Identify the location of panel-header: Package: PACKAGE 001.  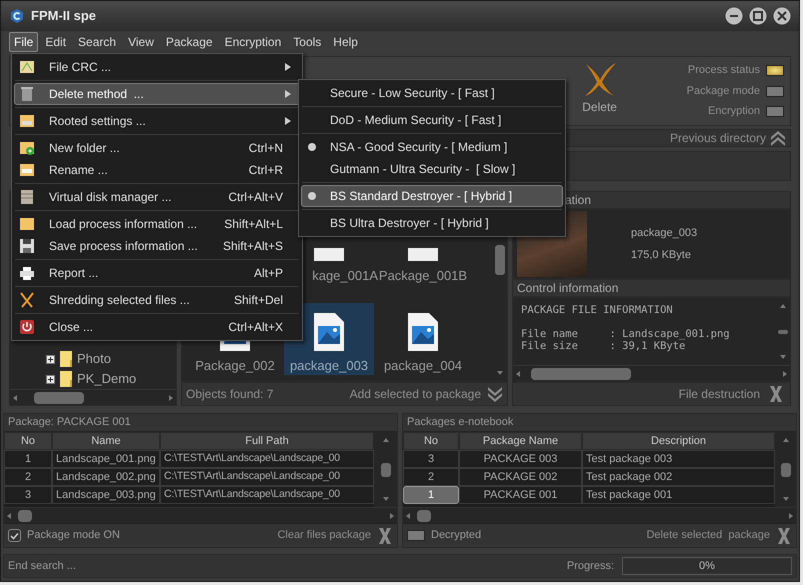
(200, 423).